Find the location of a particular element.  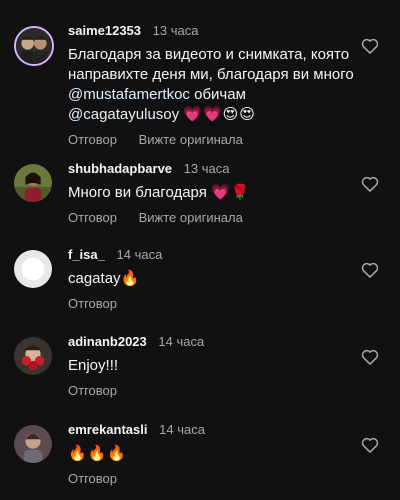

mention-link: @cagatayulusoy is located at coordinates (123, 114).